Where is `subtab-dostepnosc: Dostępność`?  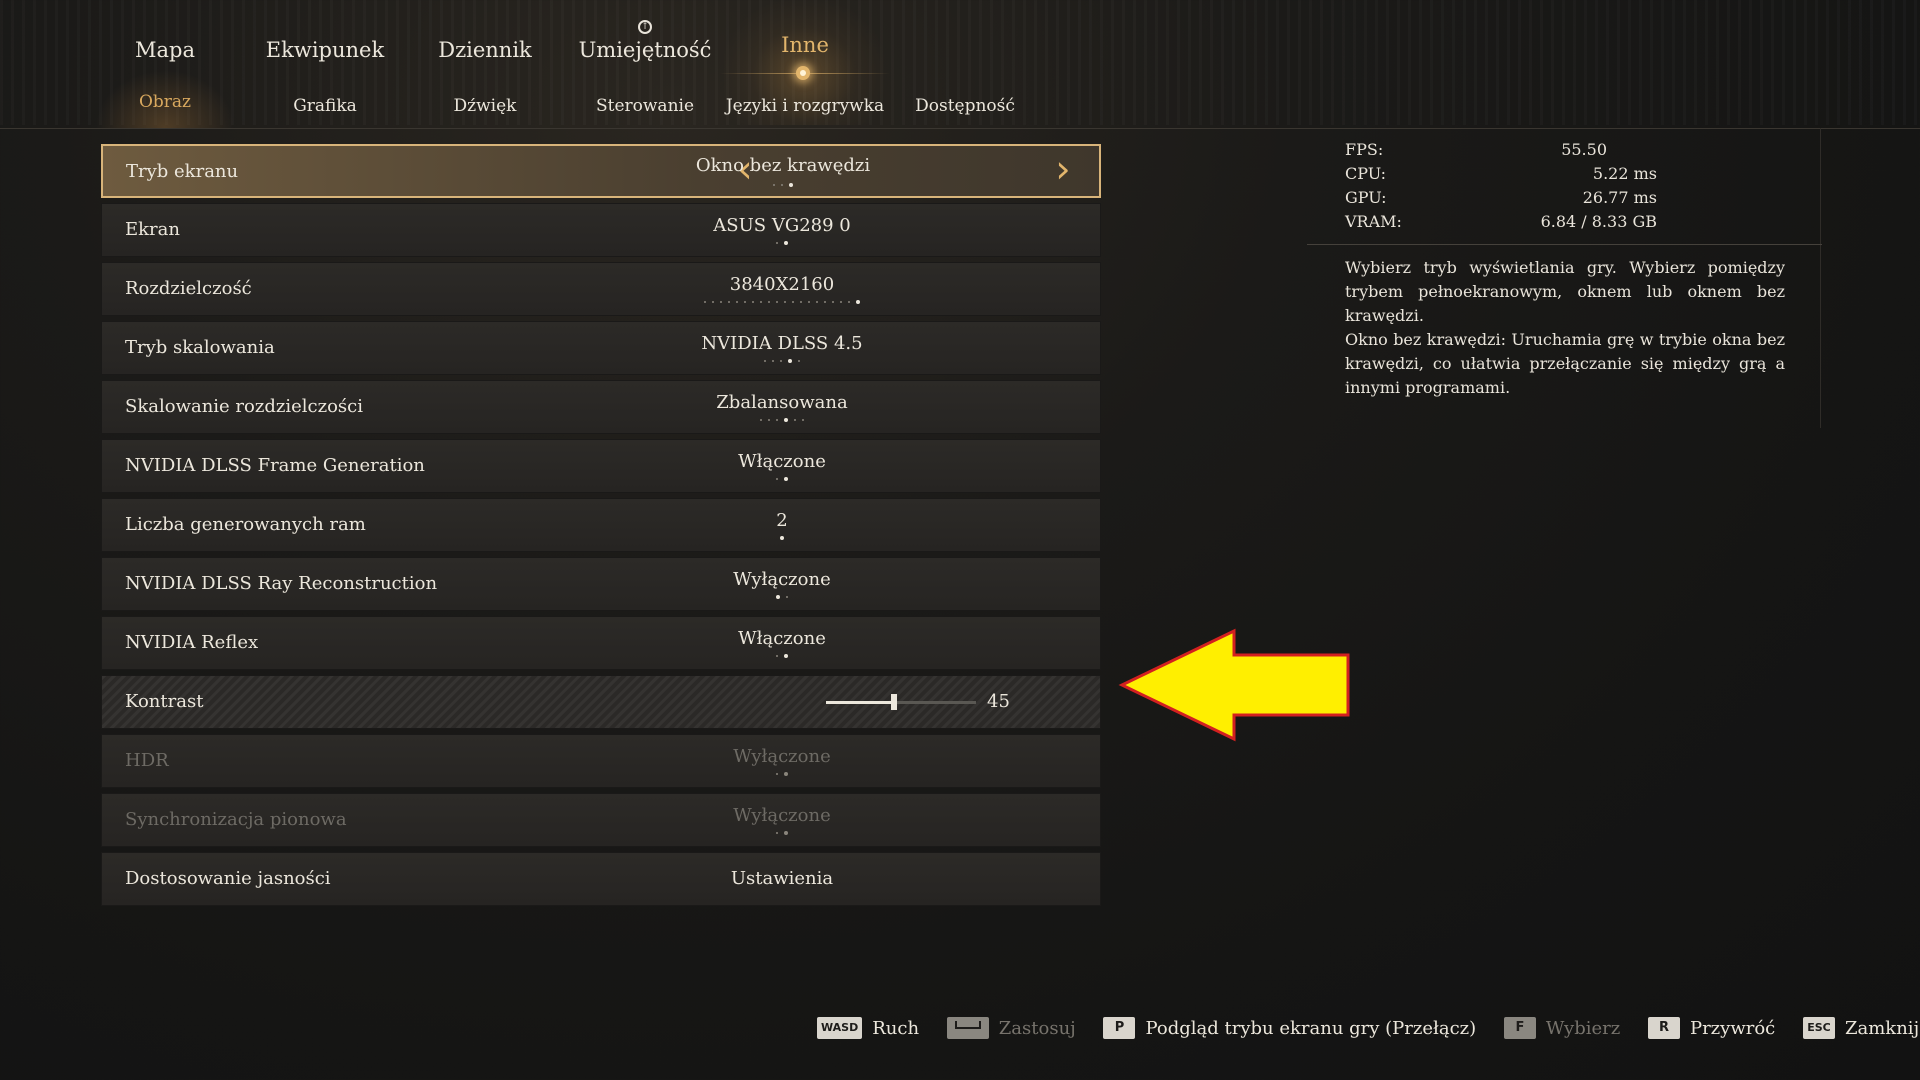 subtab-dostepnosc: Dostępność is located at coordinates (965, 106).